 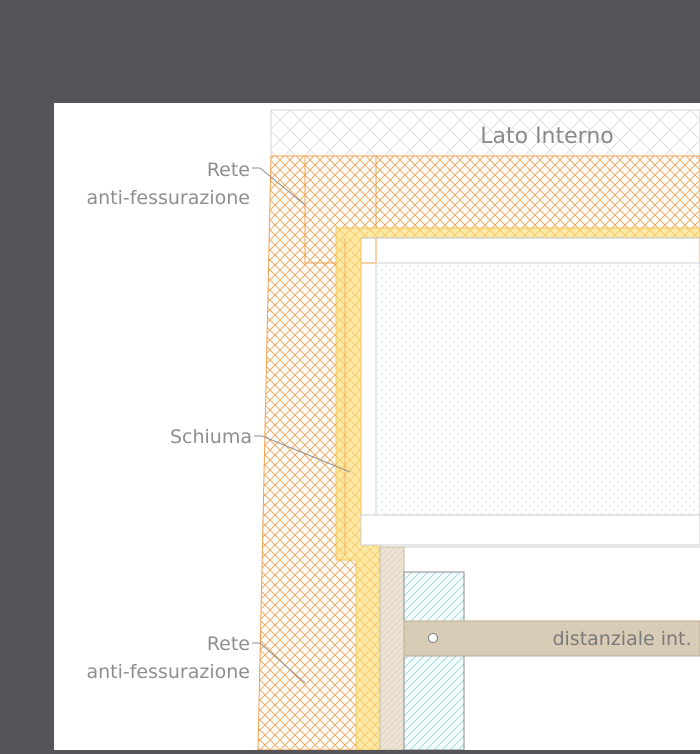 What do you see at coordinates (211, 437) in the screenshot?
I see `label-schiuma: Schiuma` at bounding box center [211, 437].